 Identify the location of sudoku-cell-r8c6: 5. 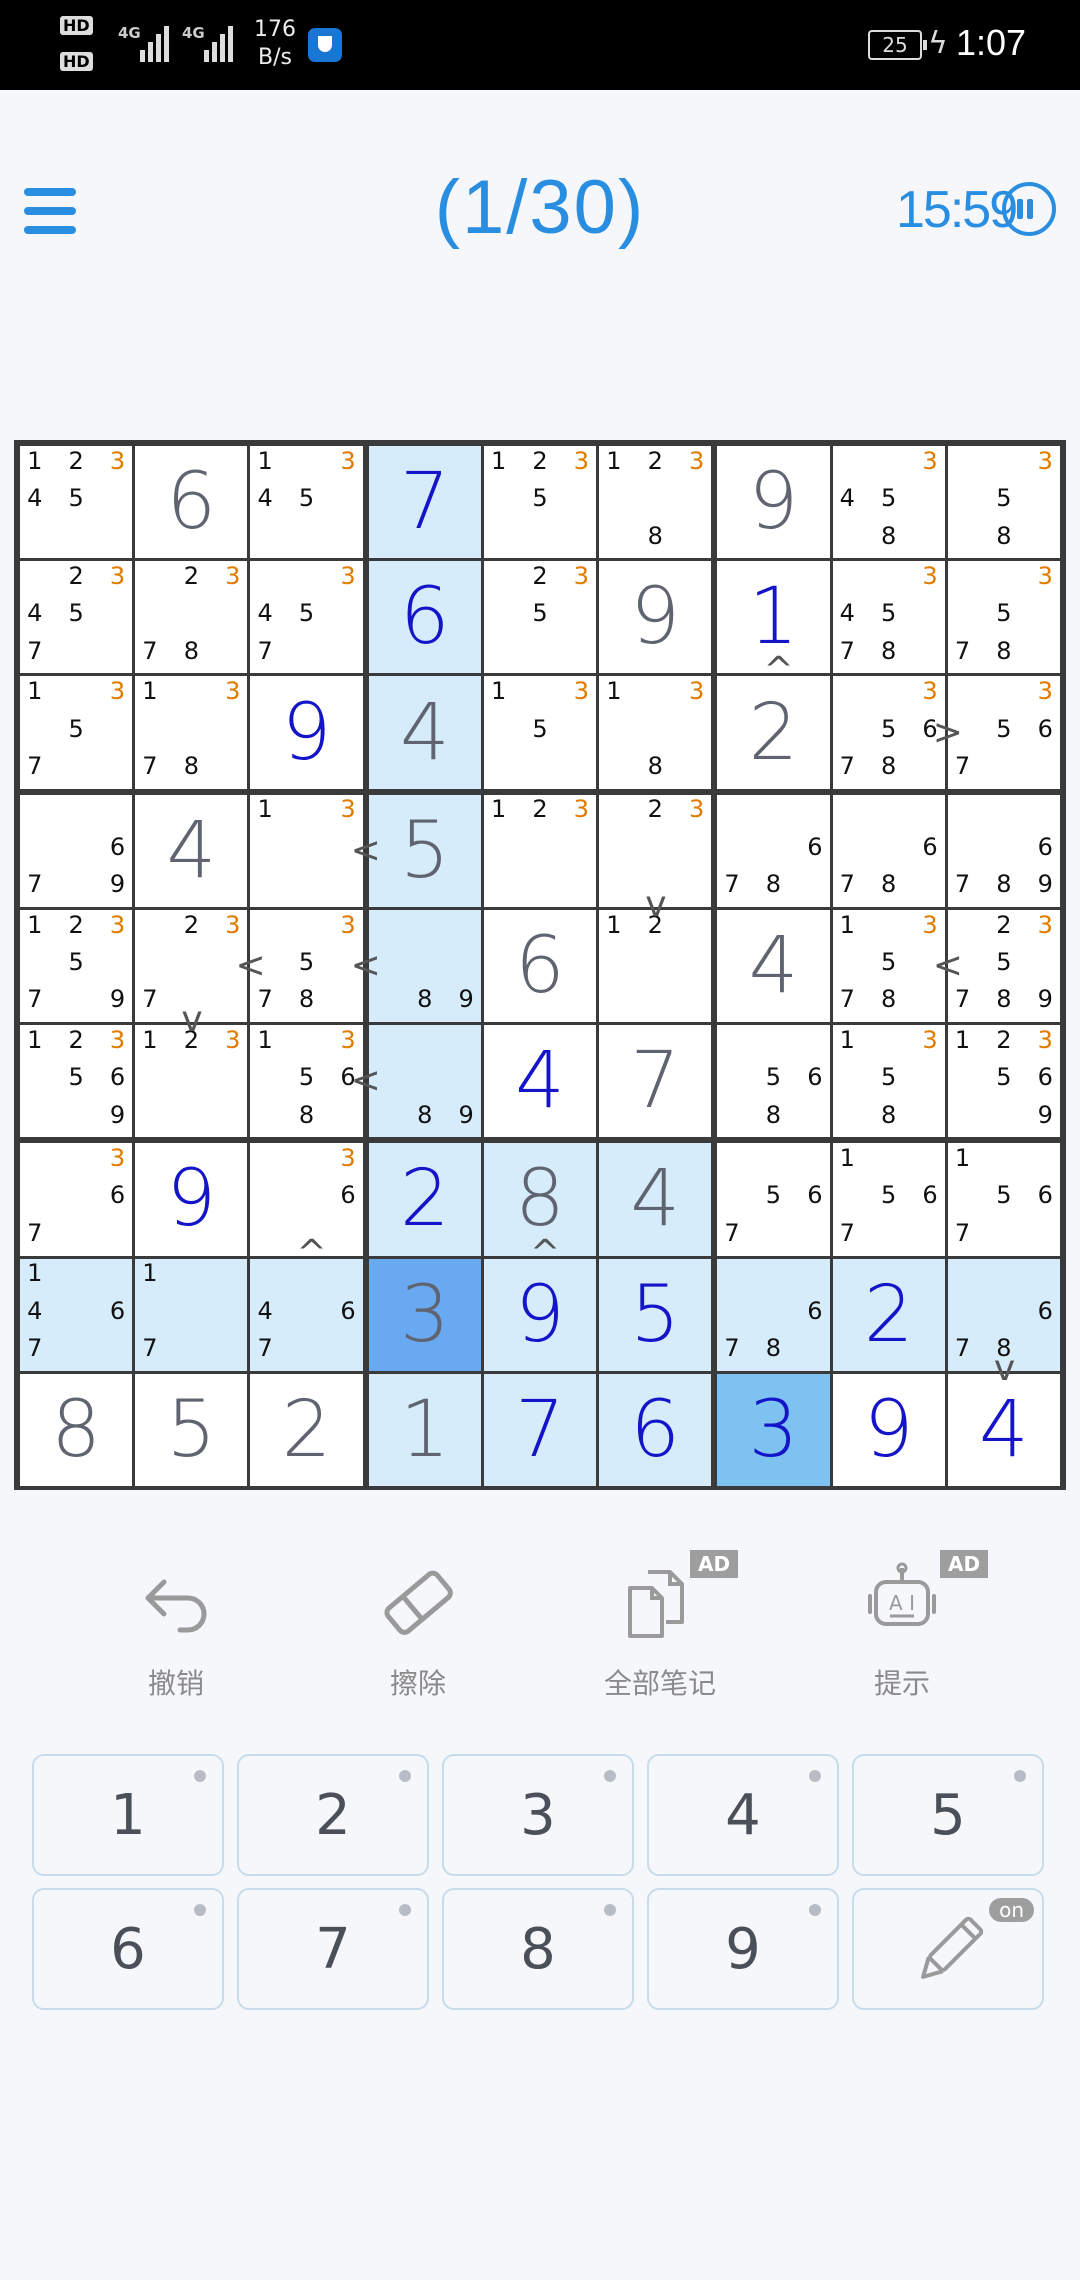
(655, 1314).